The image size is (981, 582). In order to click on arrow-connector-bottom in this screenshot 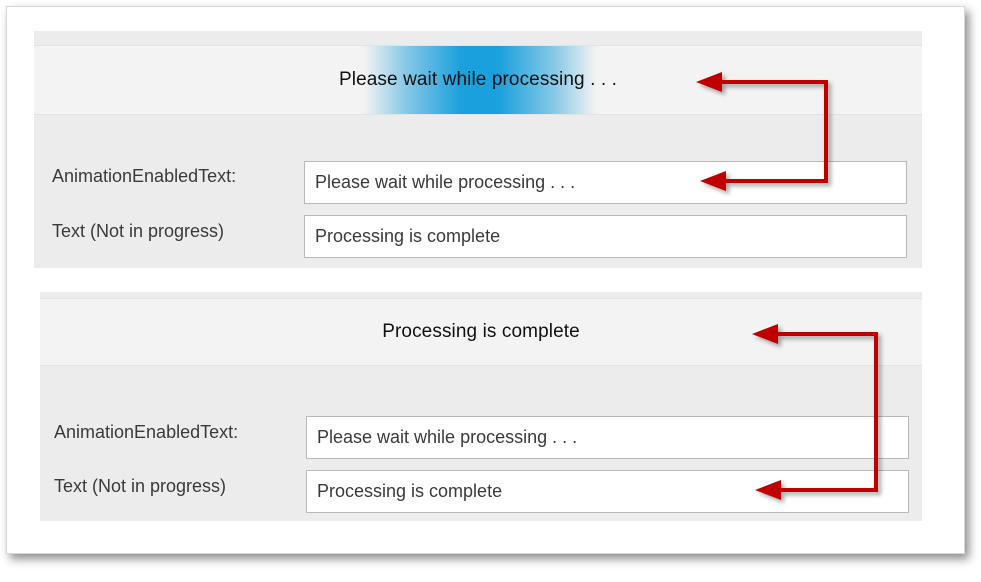, I will do `click(815, 412)`.